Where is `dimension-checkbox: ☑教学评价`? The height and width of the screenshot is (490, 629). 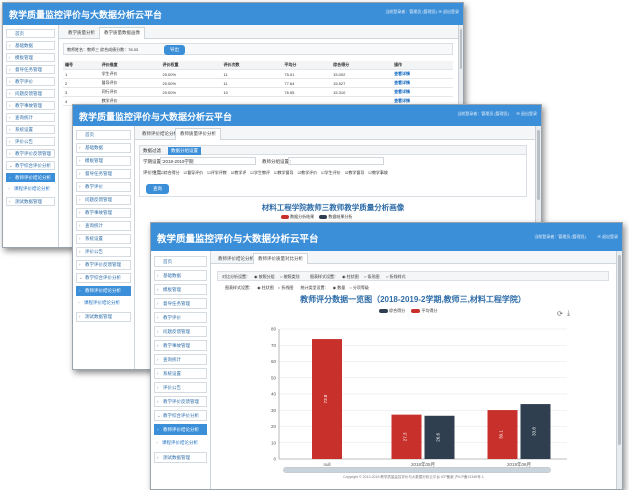 dimension-checkbox: ☑教学评价 is located at coordinates (308, 172).